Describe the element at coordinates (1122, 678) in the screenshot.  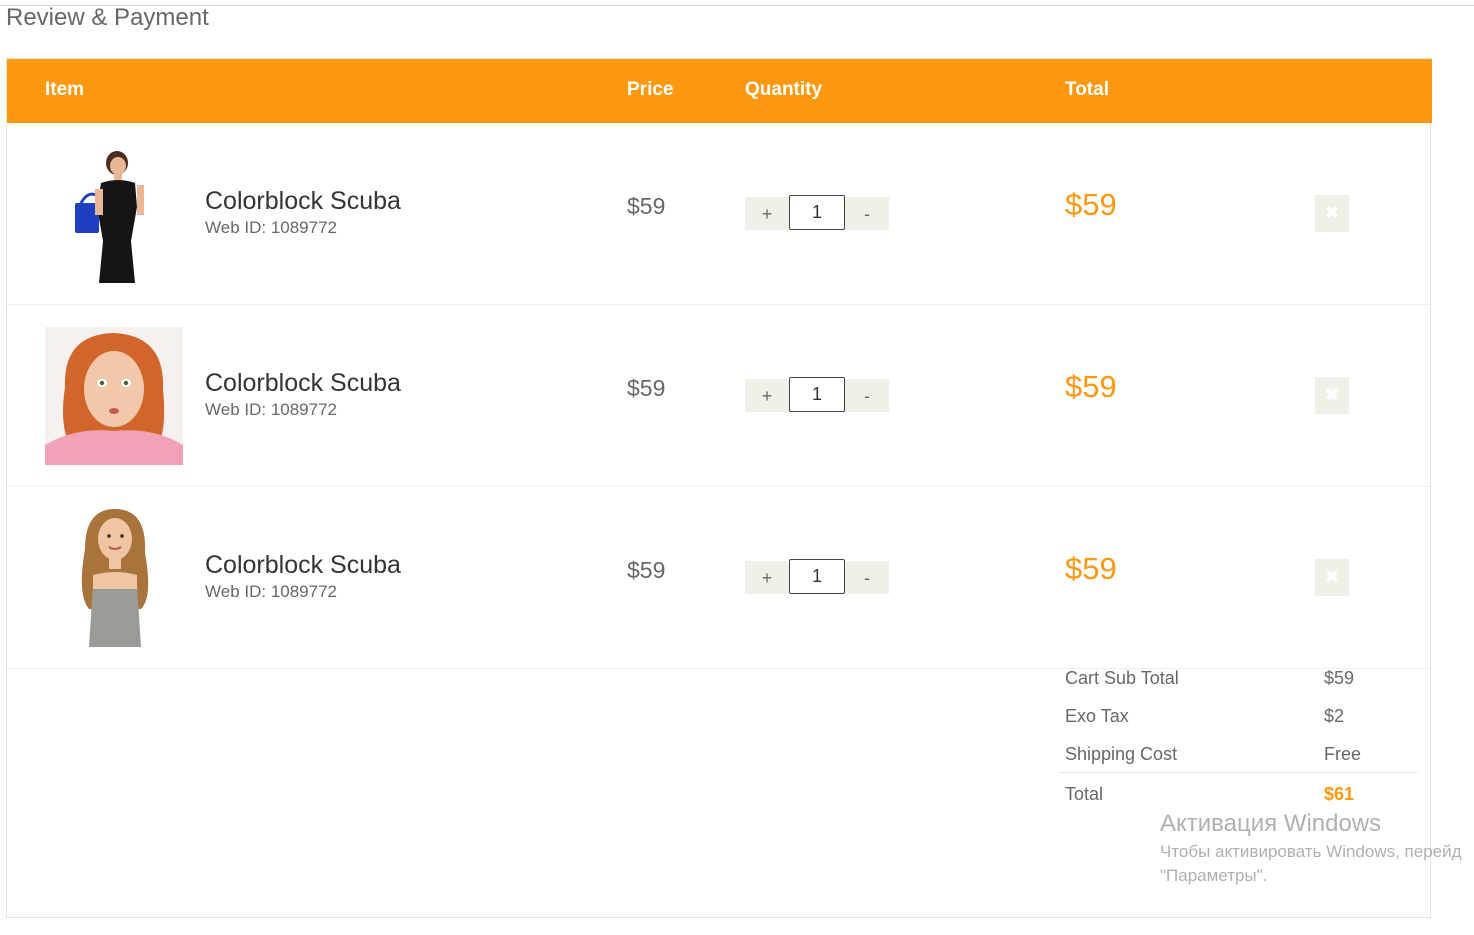
I see `subtotal-label: Cart Sub Total` at that location.